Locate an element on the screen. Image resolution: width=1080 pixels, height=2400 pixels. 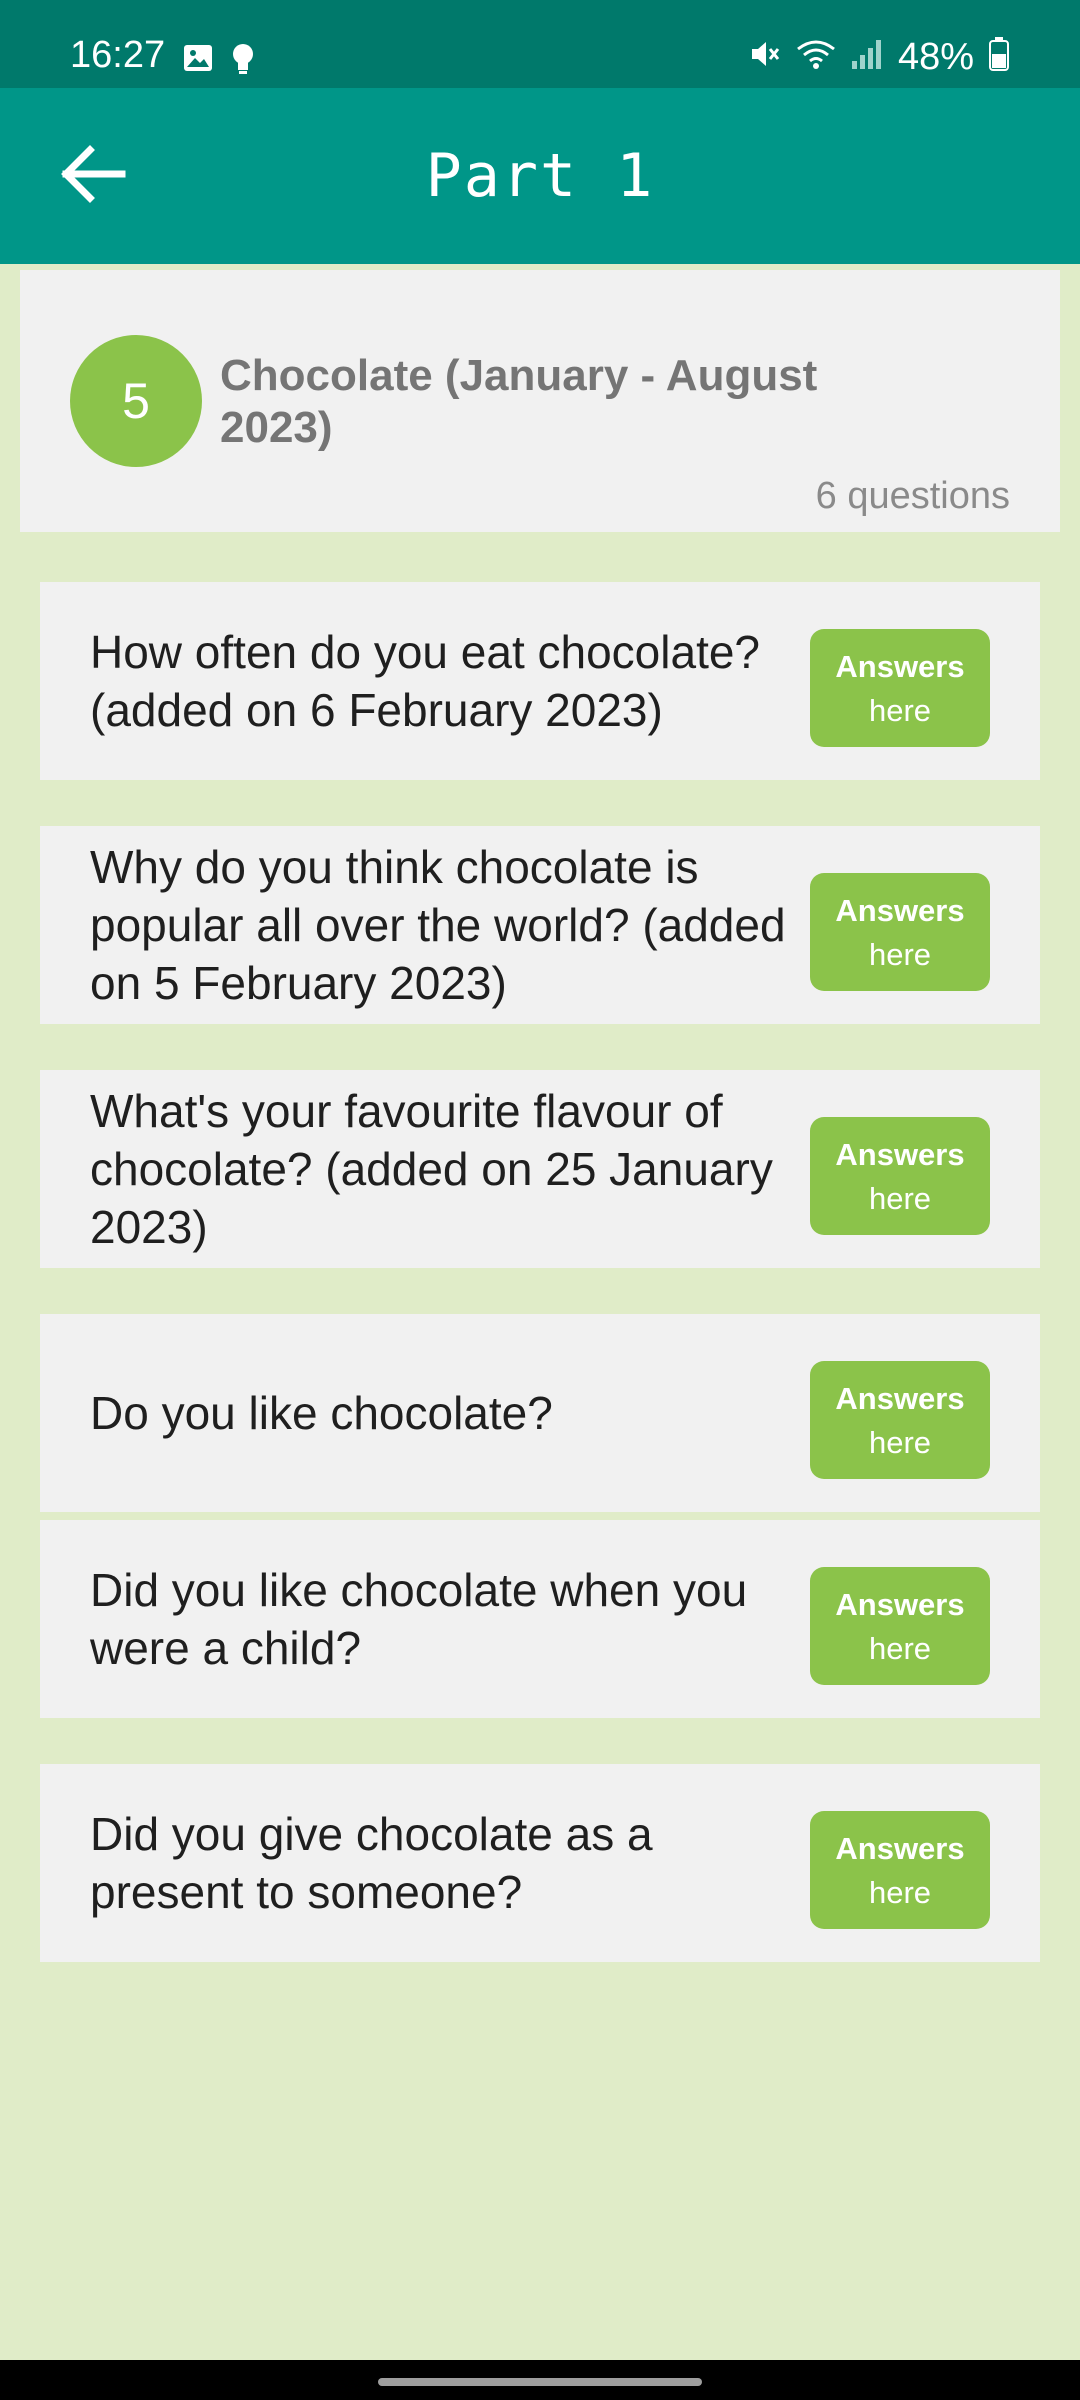
status-bar: 16:27 48% is located at coordinates (540, 44).